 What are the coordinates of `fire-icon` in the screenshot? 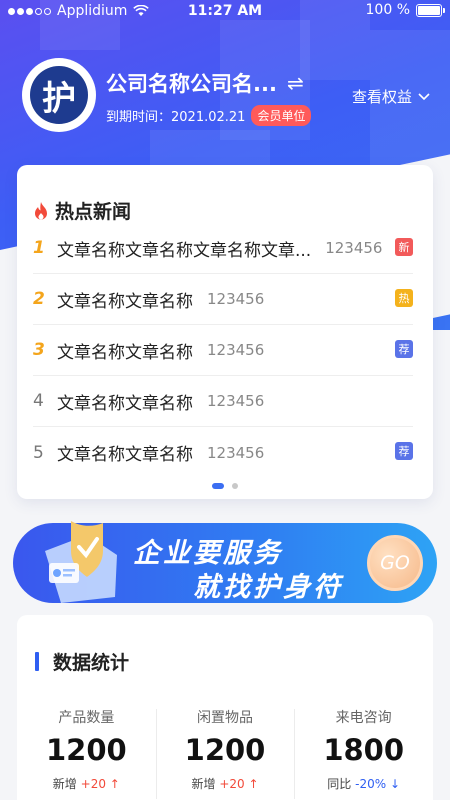 It's located at (41, 210).